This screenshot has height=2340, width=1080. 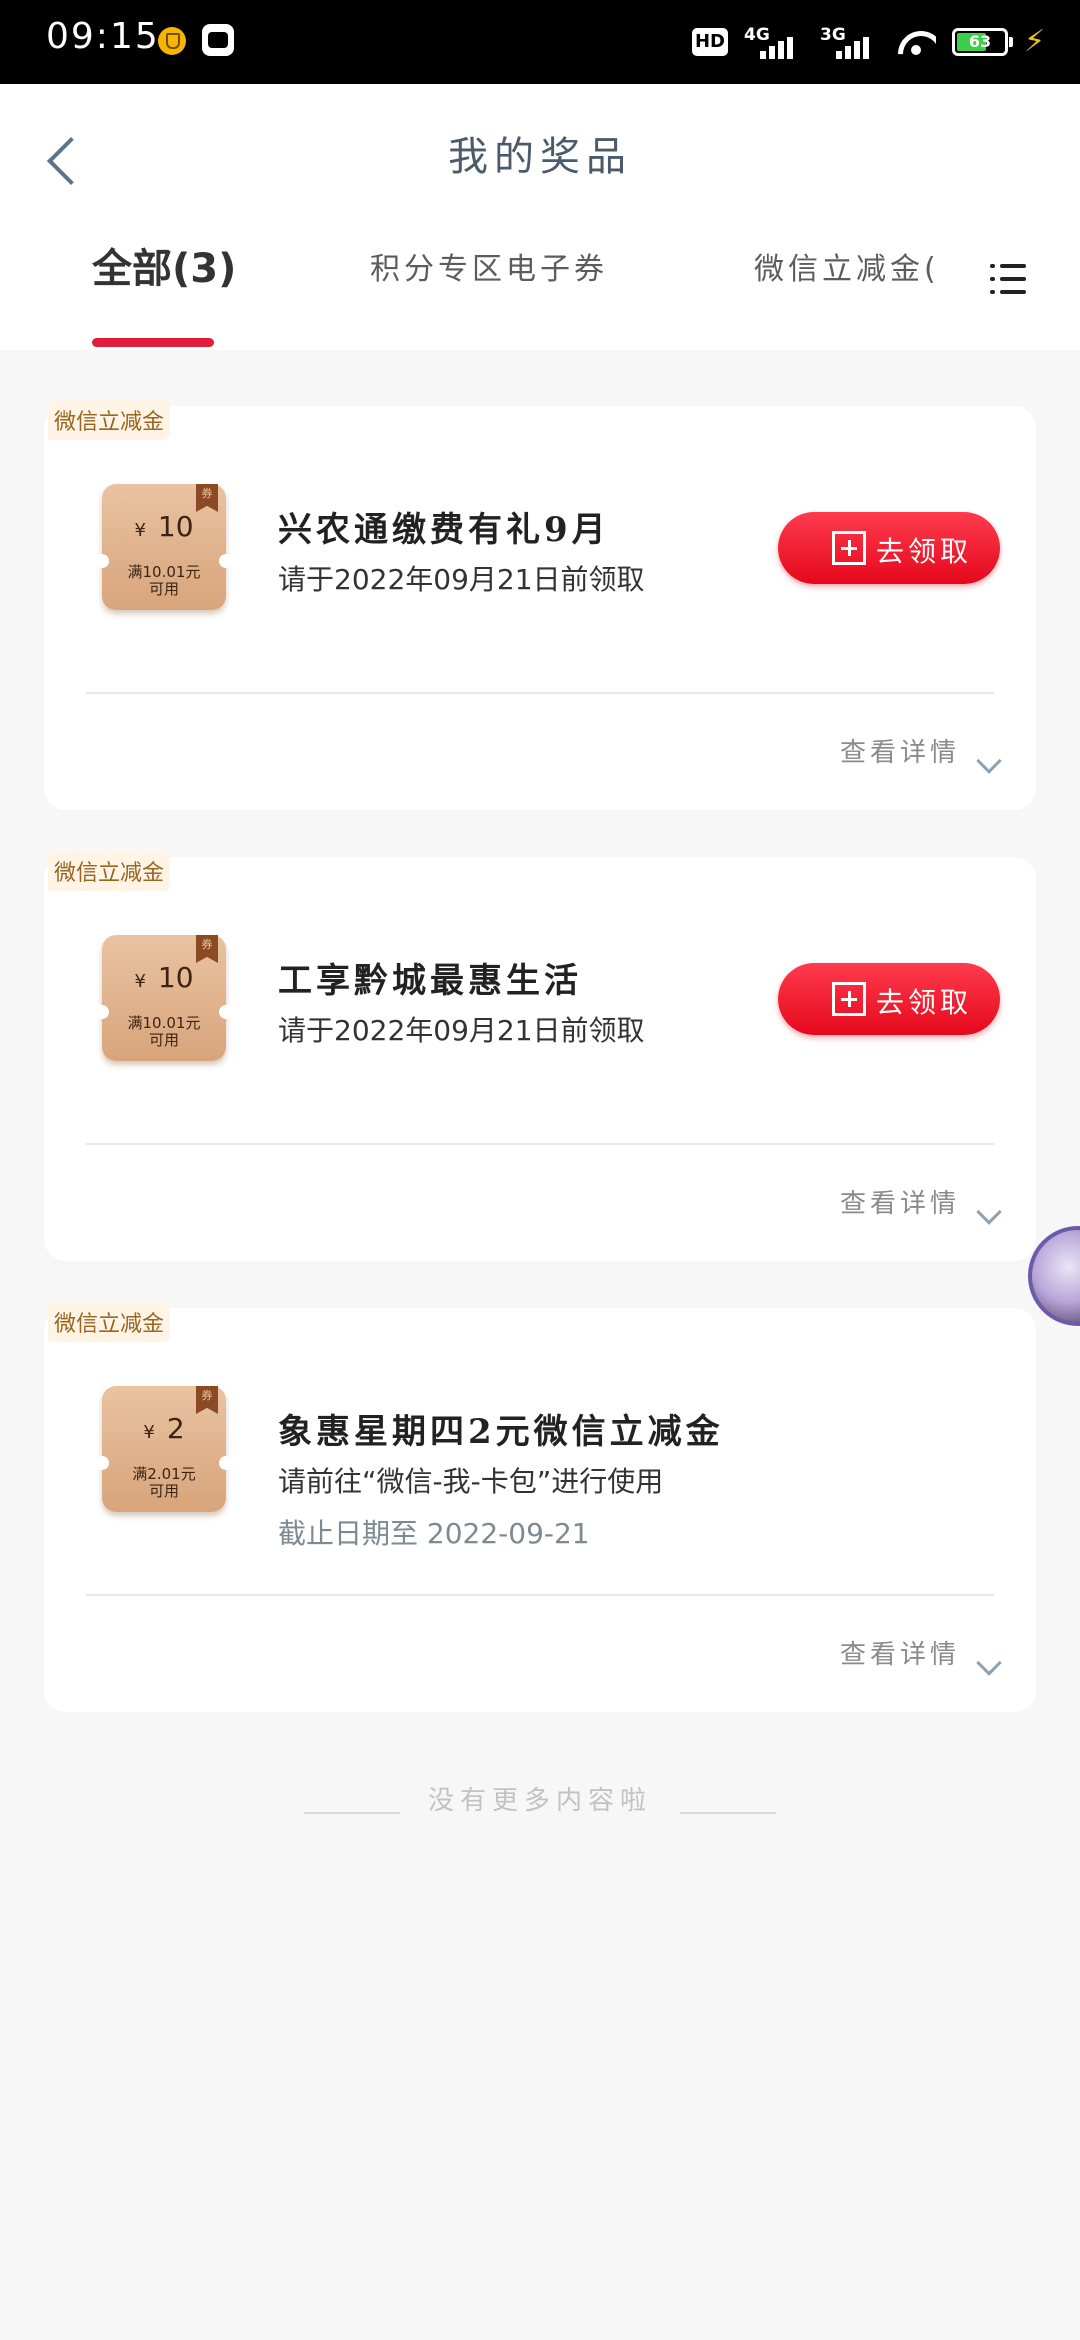 What do you see at coordinates (218, 40) in the screenshot?
I see `app-notification-icon` at bounding box center [218, 40].